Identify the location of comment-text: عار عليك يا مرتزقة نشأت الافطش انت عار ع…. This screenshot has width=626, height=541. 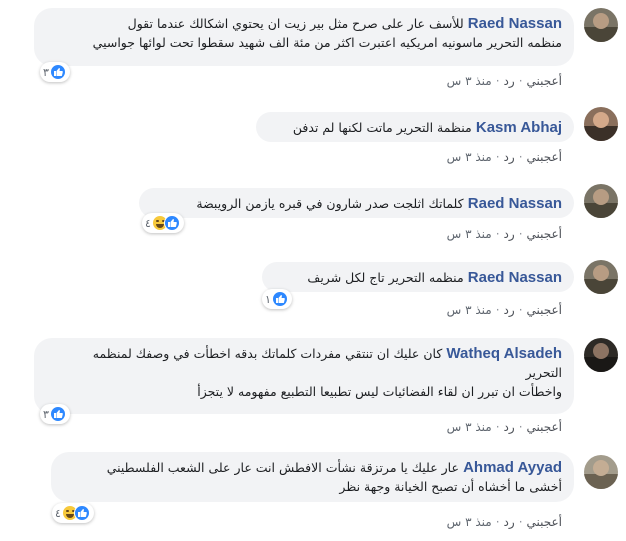
(282, 467).